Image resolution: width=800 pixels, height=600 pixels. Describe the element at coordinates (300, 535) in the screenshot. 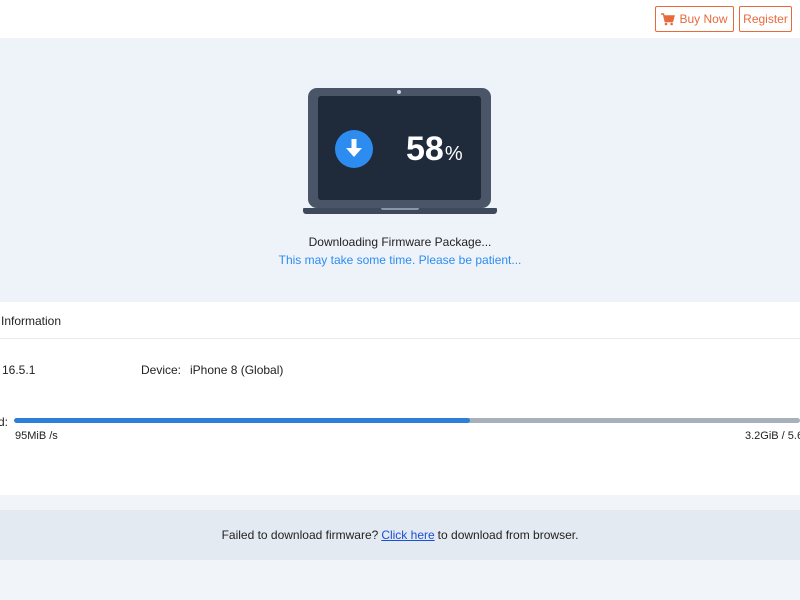

I see `footer-text-before: Failed to download firmware?` at that location.